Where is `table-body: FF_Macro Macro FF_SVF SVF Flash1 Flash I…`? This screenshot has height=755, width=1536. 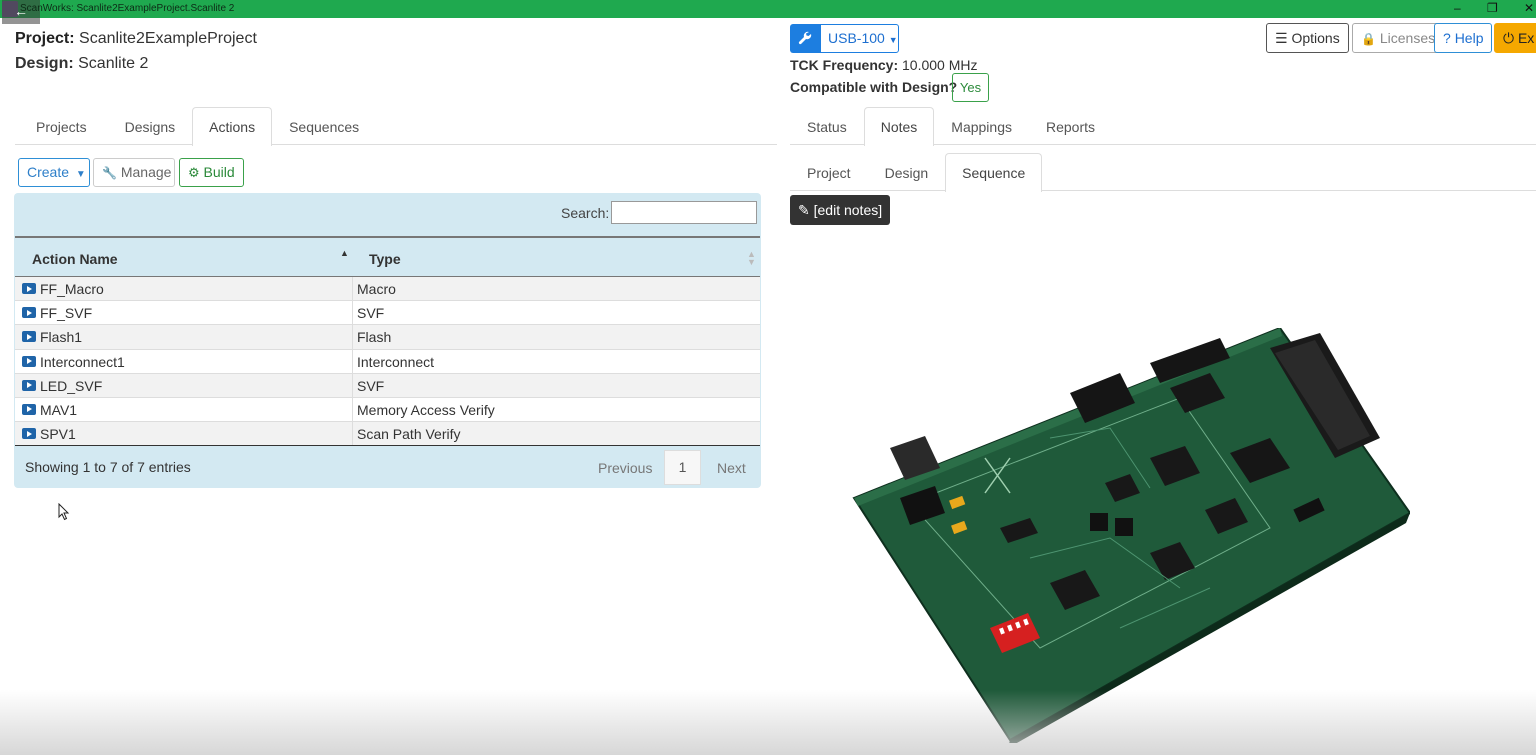 table-body: FF_Macro Macro FF_SVF SVF Flash1 Flash I… is located at coordinates (387, 362).